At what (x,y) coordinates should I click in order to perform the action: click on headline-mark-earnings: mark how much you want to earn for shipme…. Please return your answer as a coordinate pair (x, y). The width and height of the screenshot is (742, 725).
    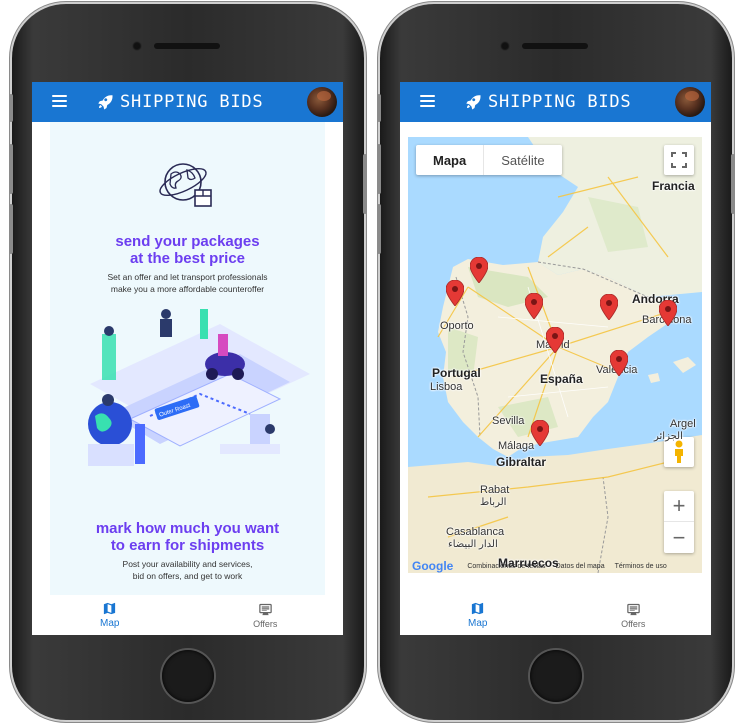
    Looking at the image, I should click on (187, 537).